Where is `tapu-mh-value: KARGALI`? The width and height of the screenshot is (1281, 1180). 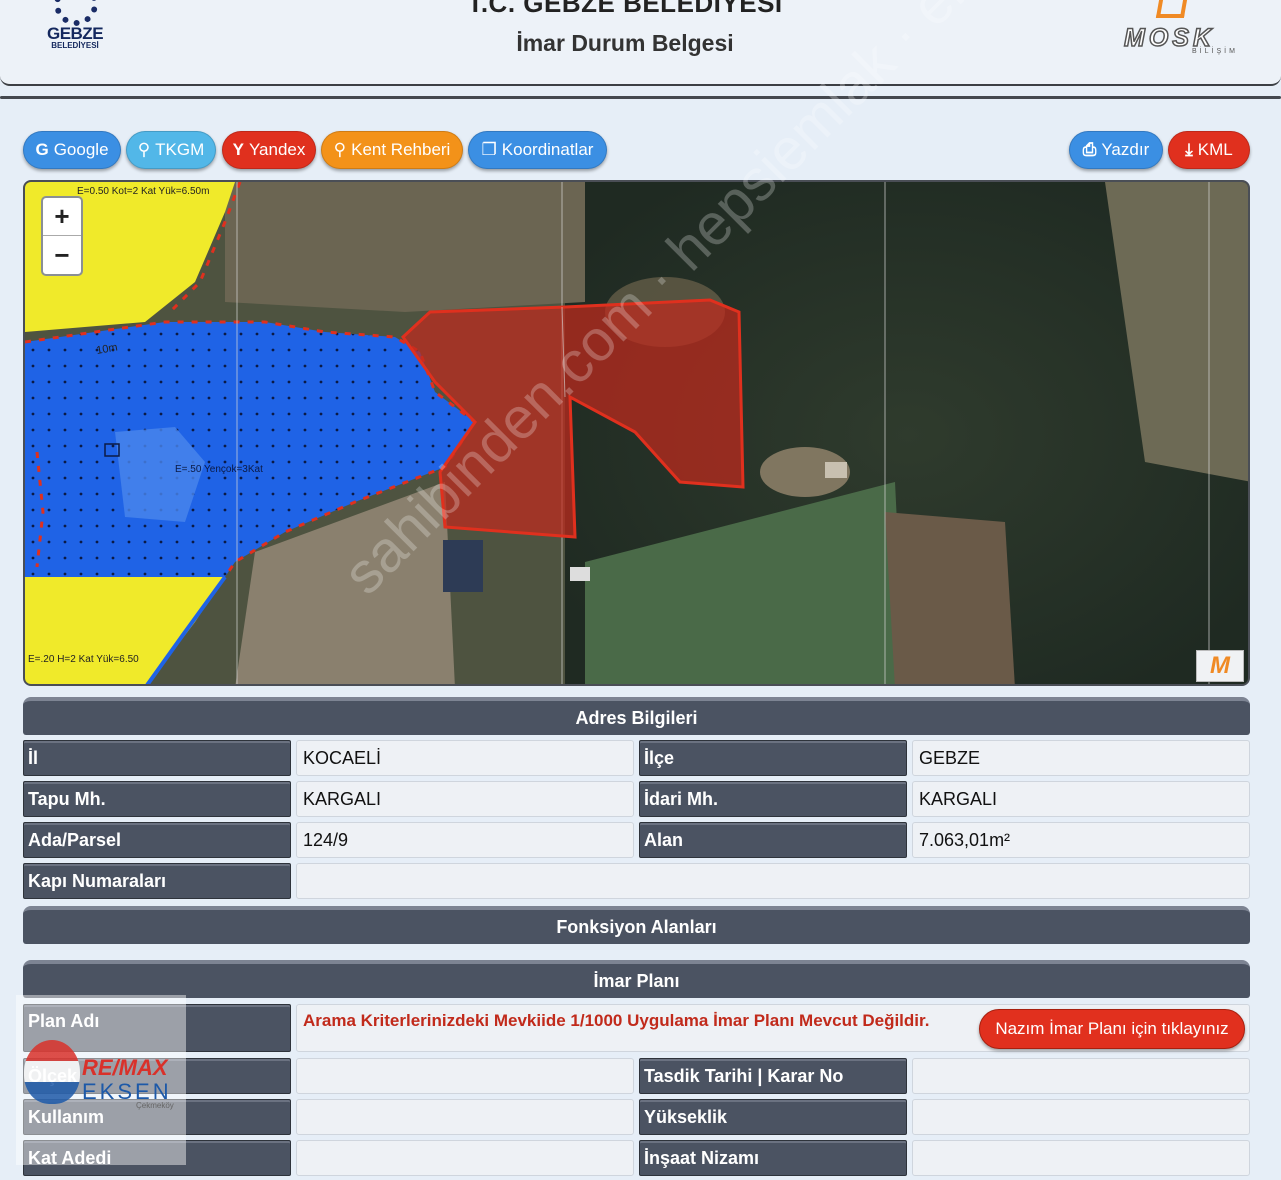 tapu-mh-value: KARGALI is located at coordinates (465, 799).